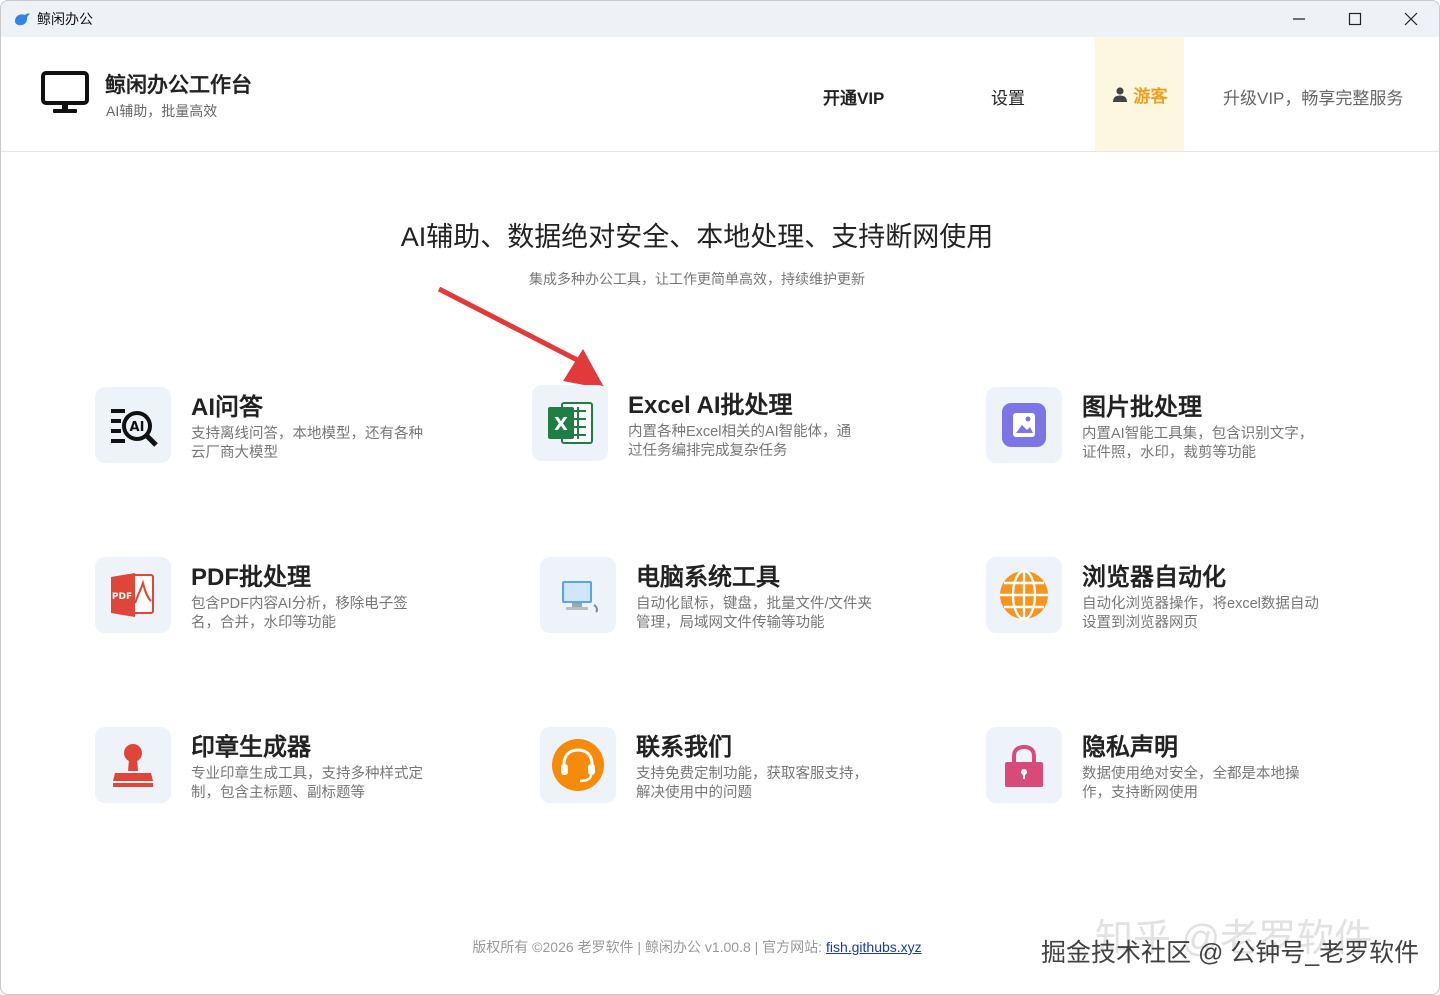 Image resolution: width=1440 pixels, height=995 pixels. I want to click on lock-icon, so click(1024, 765).